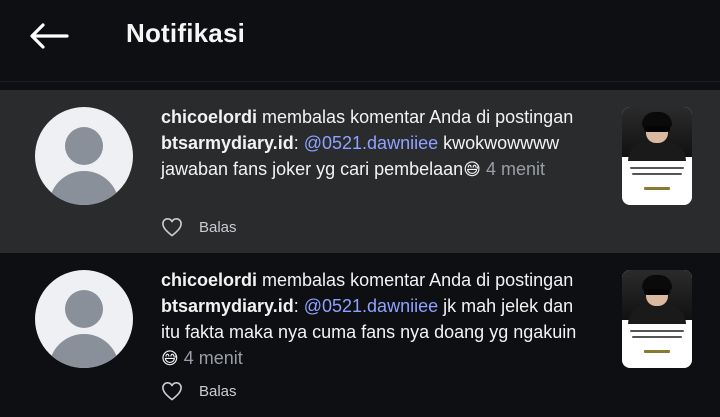 The height and width of the screenshot is (417, 720). I want to click on back-button, so click(49, 36).